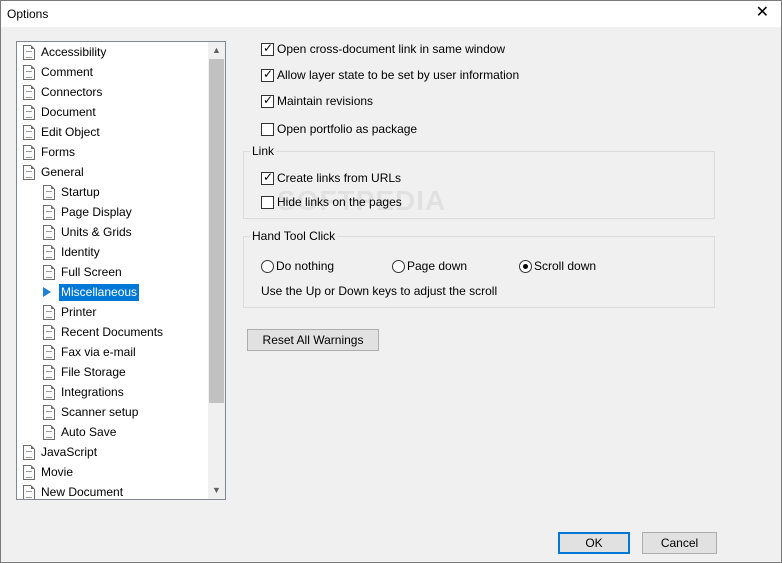 The height and width of the screenshot is (563, 782). Describe the element at coordinates (525, 266) in the screenshot. I see `scroll-down-radio` at that location.